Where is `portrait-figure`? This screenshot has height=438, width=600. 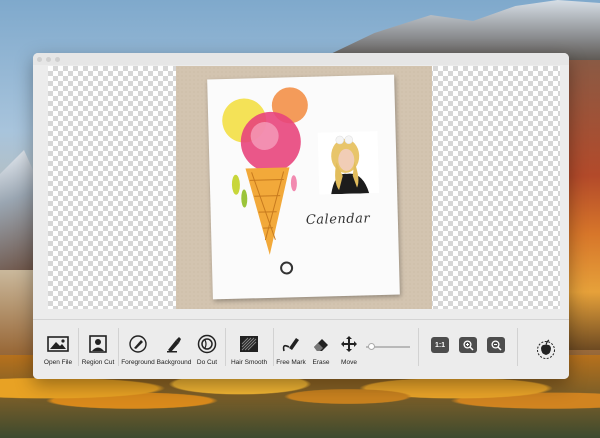
portrait-figure is located at coordinates (348, 163).